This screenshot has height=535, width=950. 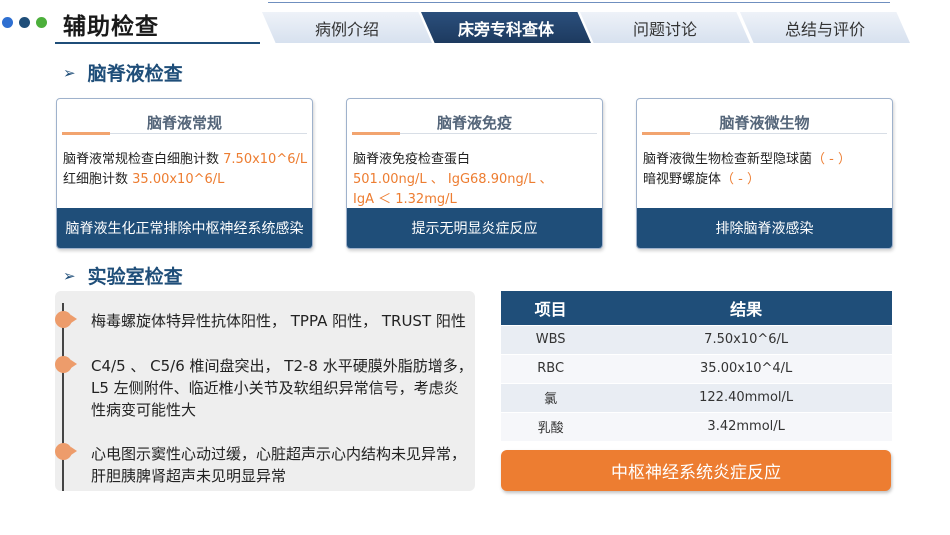 What do you see at coordinates (111, 27) in the screenshot?
I see `page-title: 辅助检查` at bounding box center [111, 27].